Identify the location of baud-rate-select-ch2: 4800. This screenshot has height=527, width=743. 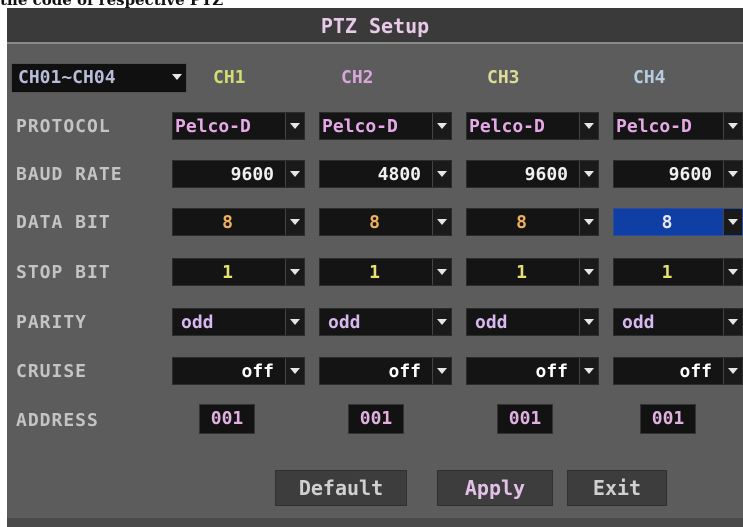
(385, 174).